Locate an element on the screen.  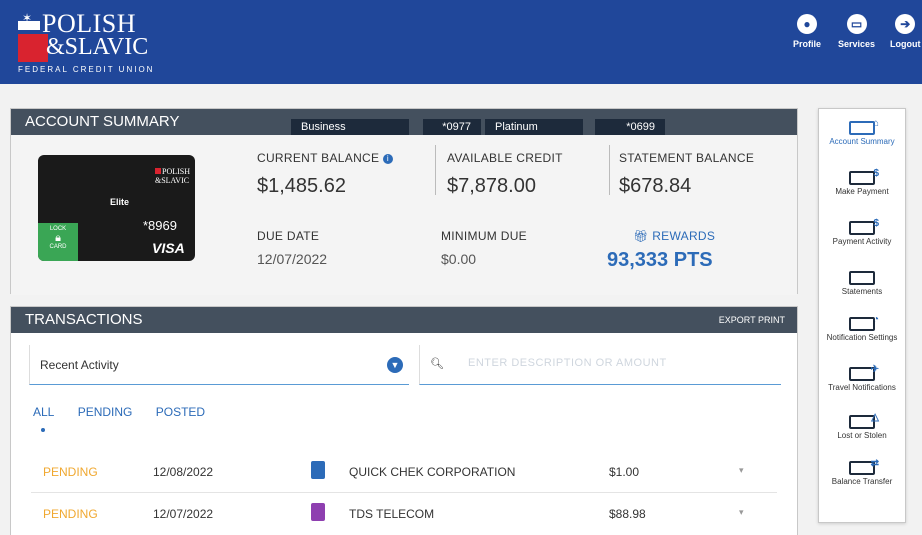
search-placeholder: ENTER DESCRIPTION OR AMOUNT is located at coordinates (567, 363).